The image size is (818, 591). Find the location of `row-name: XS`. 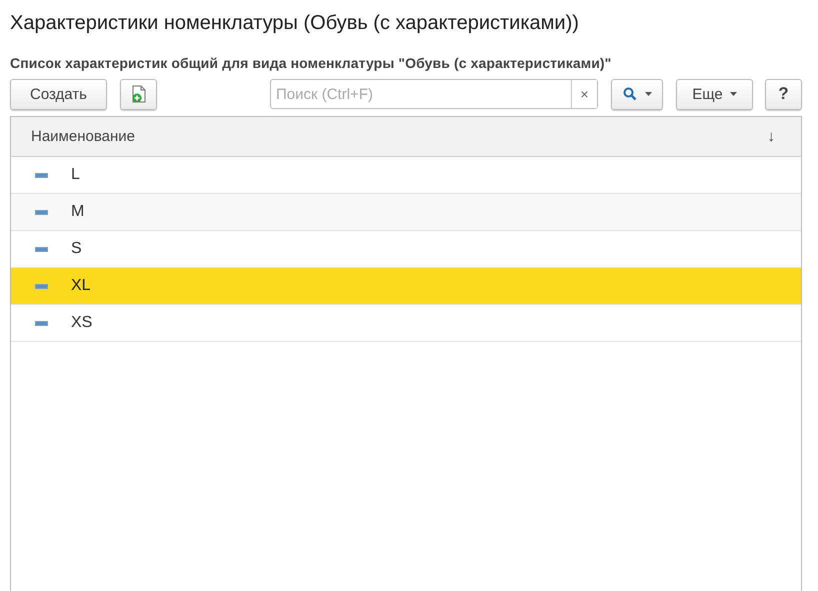

row-name: XS is located at coordinates (81, 323).